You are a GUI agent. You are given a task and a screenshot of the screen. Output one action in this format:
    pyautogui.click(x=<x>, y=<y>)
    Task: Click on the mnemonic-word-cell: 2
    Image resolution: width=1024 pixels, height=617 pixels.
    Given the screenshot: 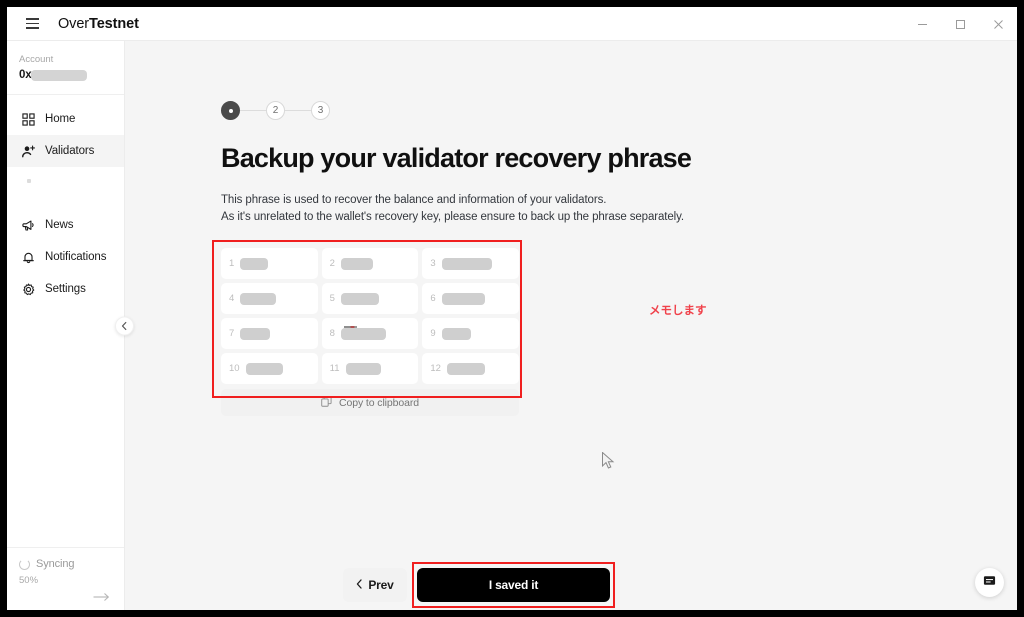 What is the action you would take?
    pyautogui.click(x=370, y=264)
    